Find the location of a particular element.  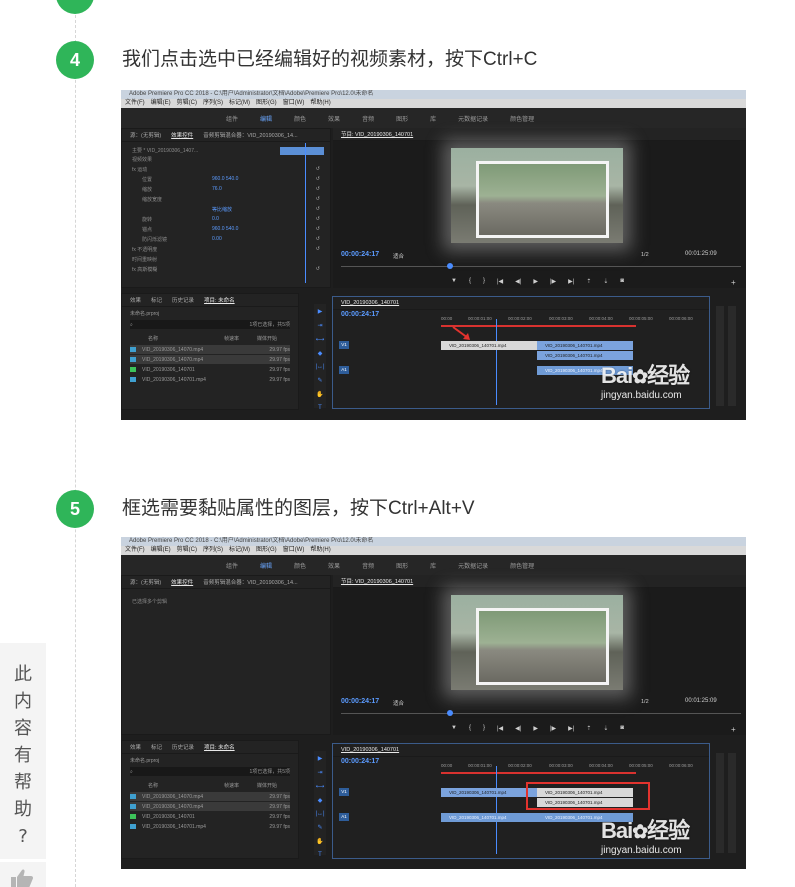

step-back-icon: ◀| is located at coordinates (518, 281).